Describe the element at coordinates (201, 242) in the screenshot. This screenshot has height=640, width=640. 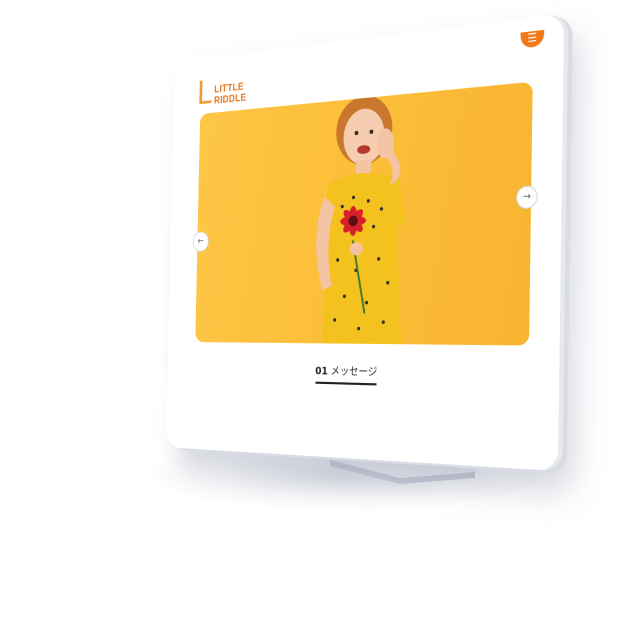
I see `arrow-left-icon: ←` at that location.